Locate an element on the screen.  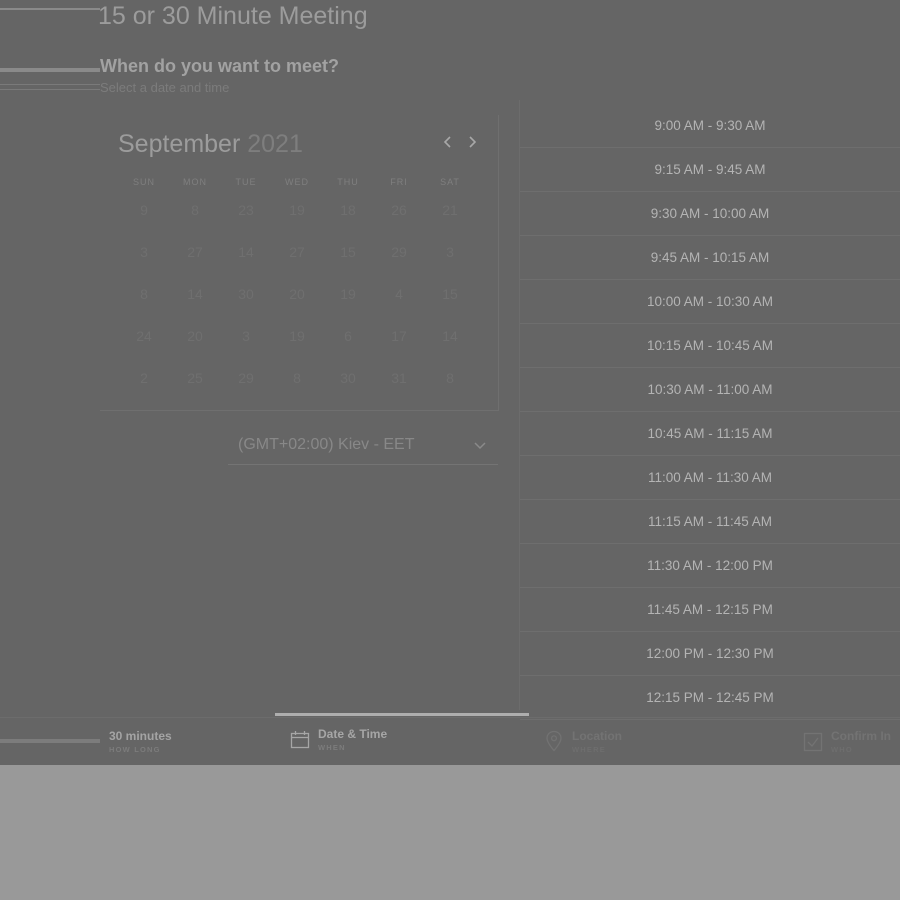
map-pin-icon is located at coordinates (554, 741).